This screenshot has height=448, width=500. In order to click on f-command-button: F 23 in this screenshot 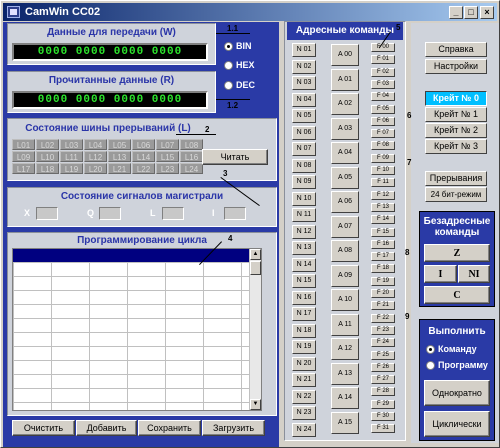, I will do `click(383, 330)`.